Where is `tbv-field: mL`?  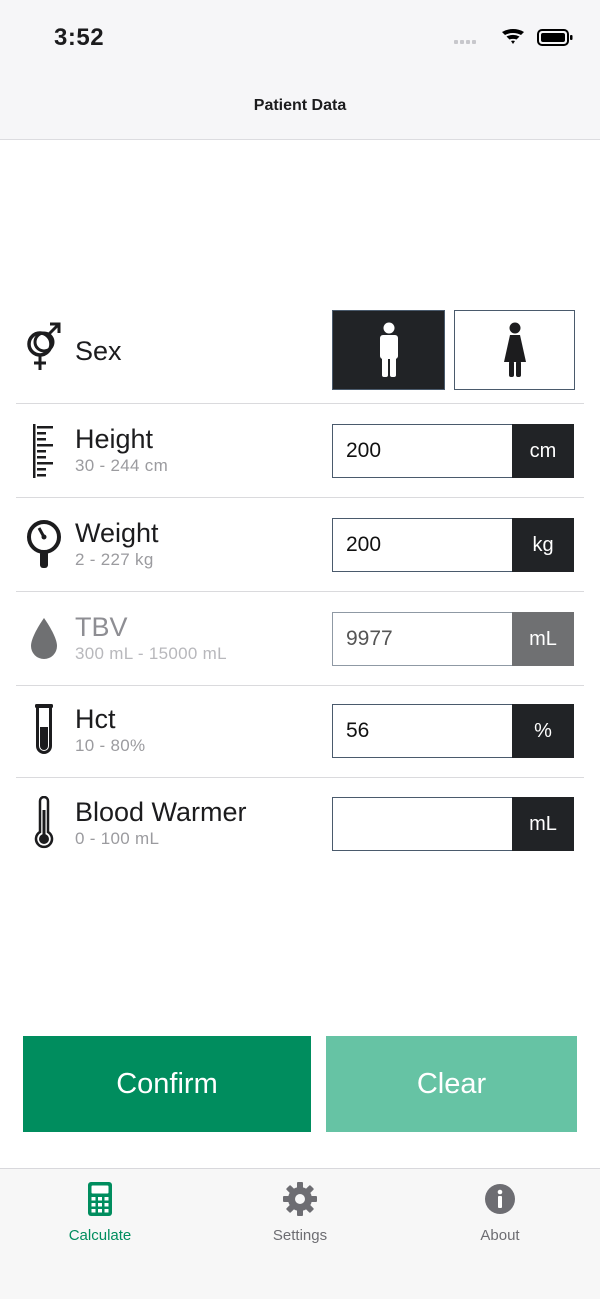 tbv-field: mL is located at coordinates (453, 639).